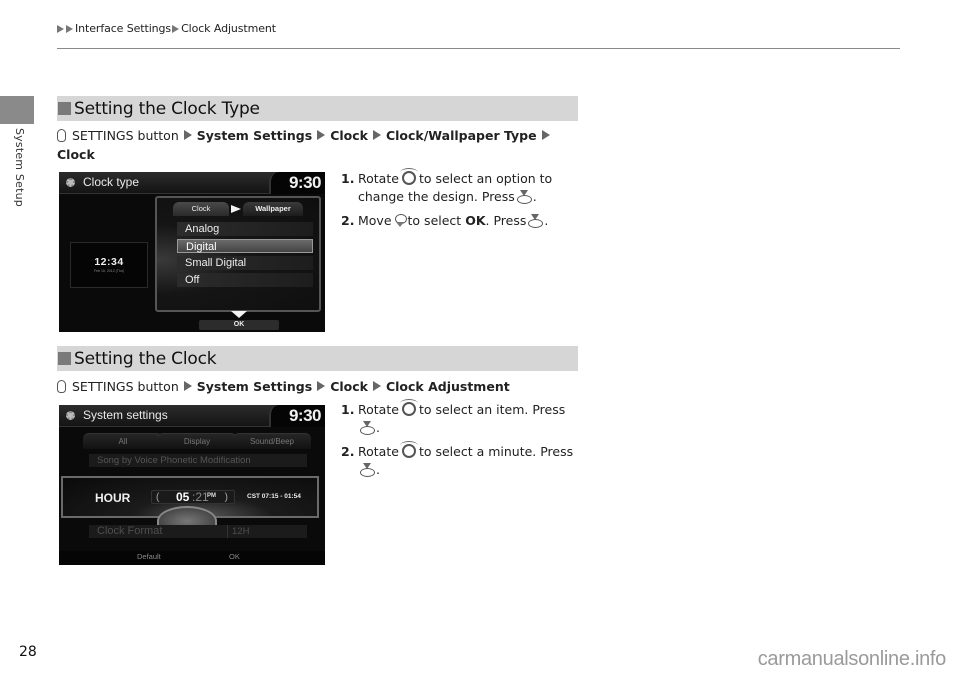  Describe the element at coordinates (109, 262) in the screenshot. I see `preview-time: 12:34` at that location.